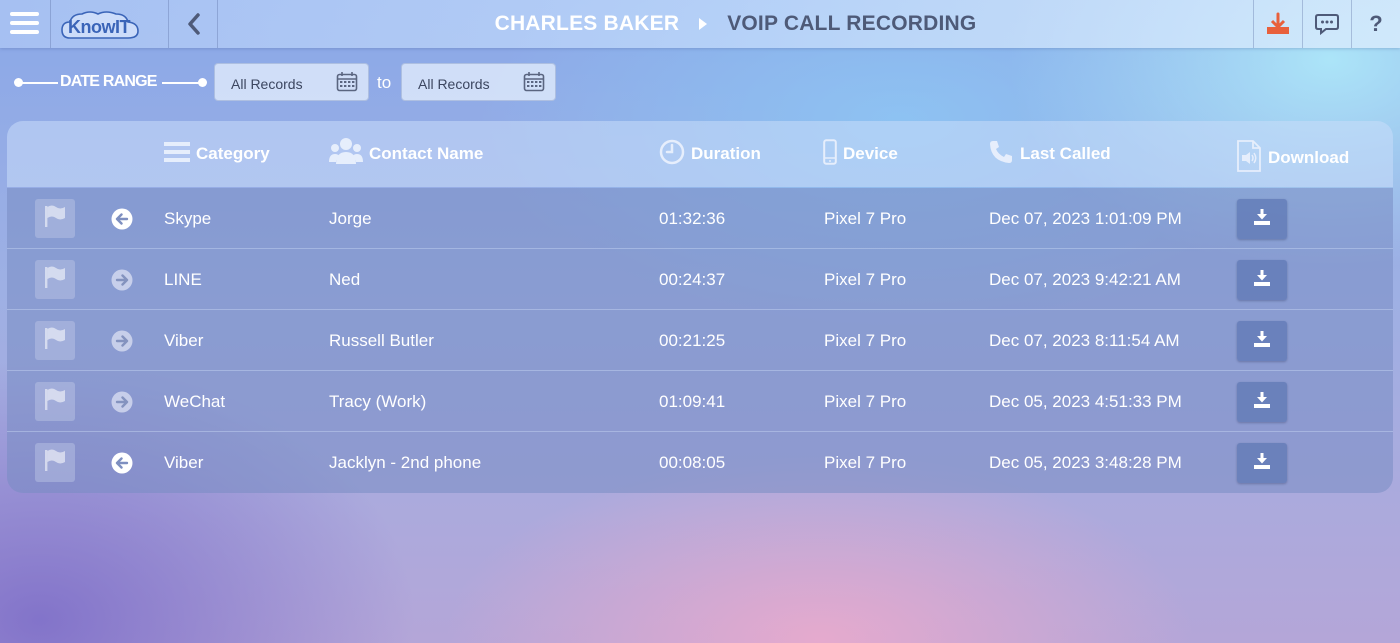 Image resolution: width=1400 pixels, height=643 pixels. What do you see at coordinates (692, 462) in the screenshot?
I see `duration-cell: 00:08:05` at bounding box center [692, 462].